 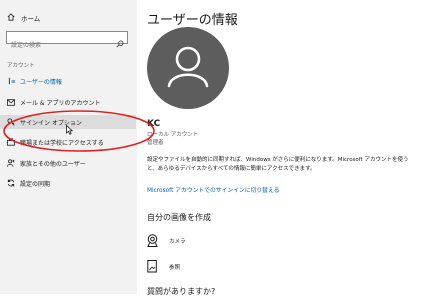 I want to click on sidebar-item-email-accounts: メール & アプリのアカウント, so click(x=68, y=102).